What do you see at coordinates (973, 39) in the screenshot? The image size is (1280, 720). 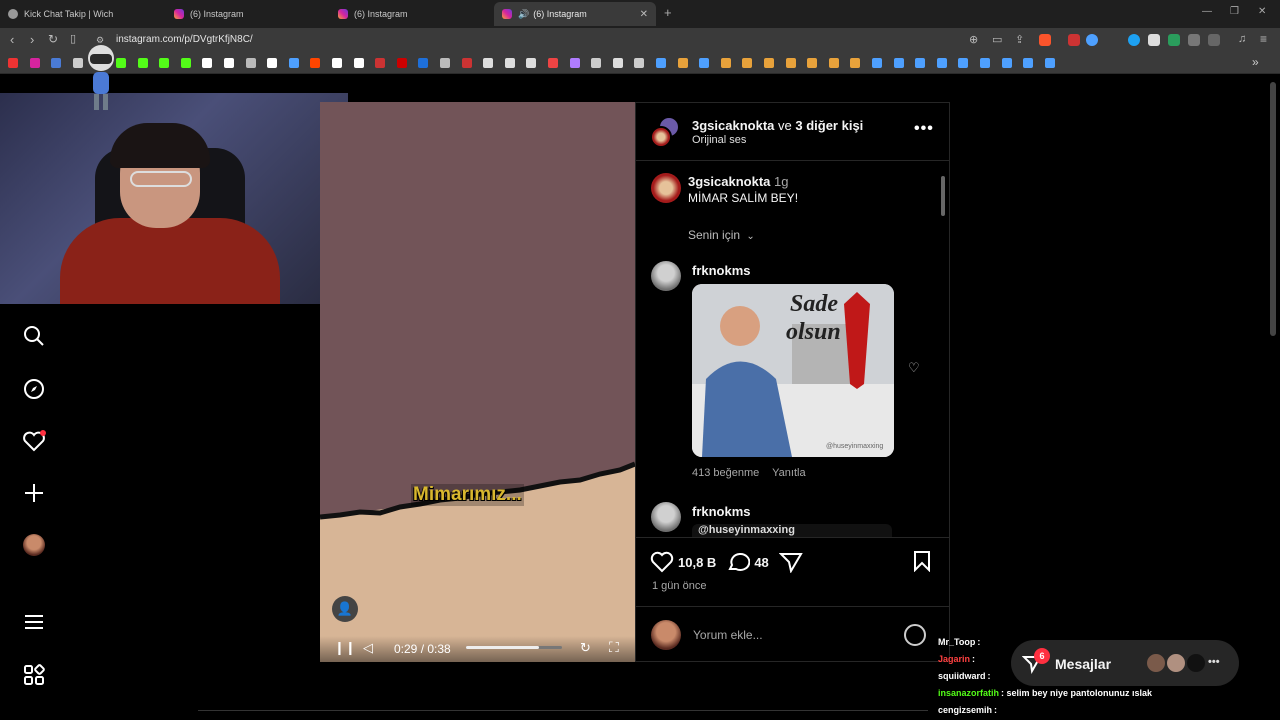 I see `zoom-icon: ⊕` at bounding box center [973, 39].